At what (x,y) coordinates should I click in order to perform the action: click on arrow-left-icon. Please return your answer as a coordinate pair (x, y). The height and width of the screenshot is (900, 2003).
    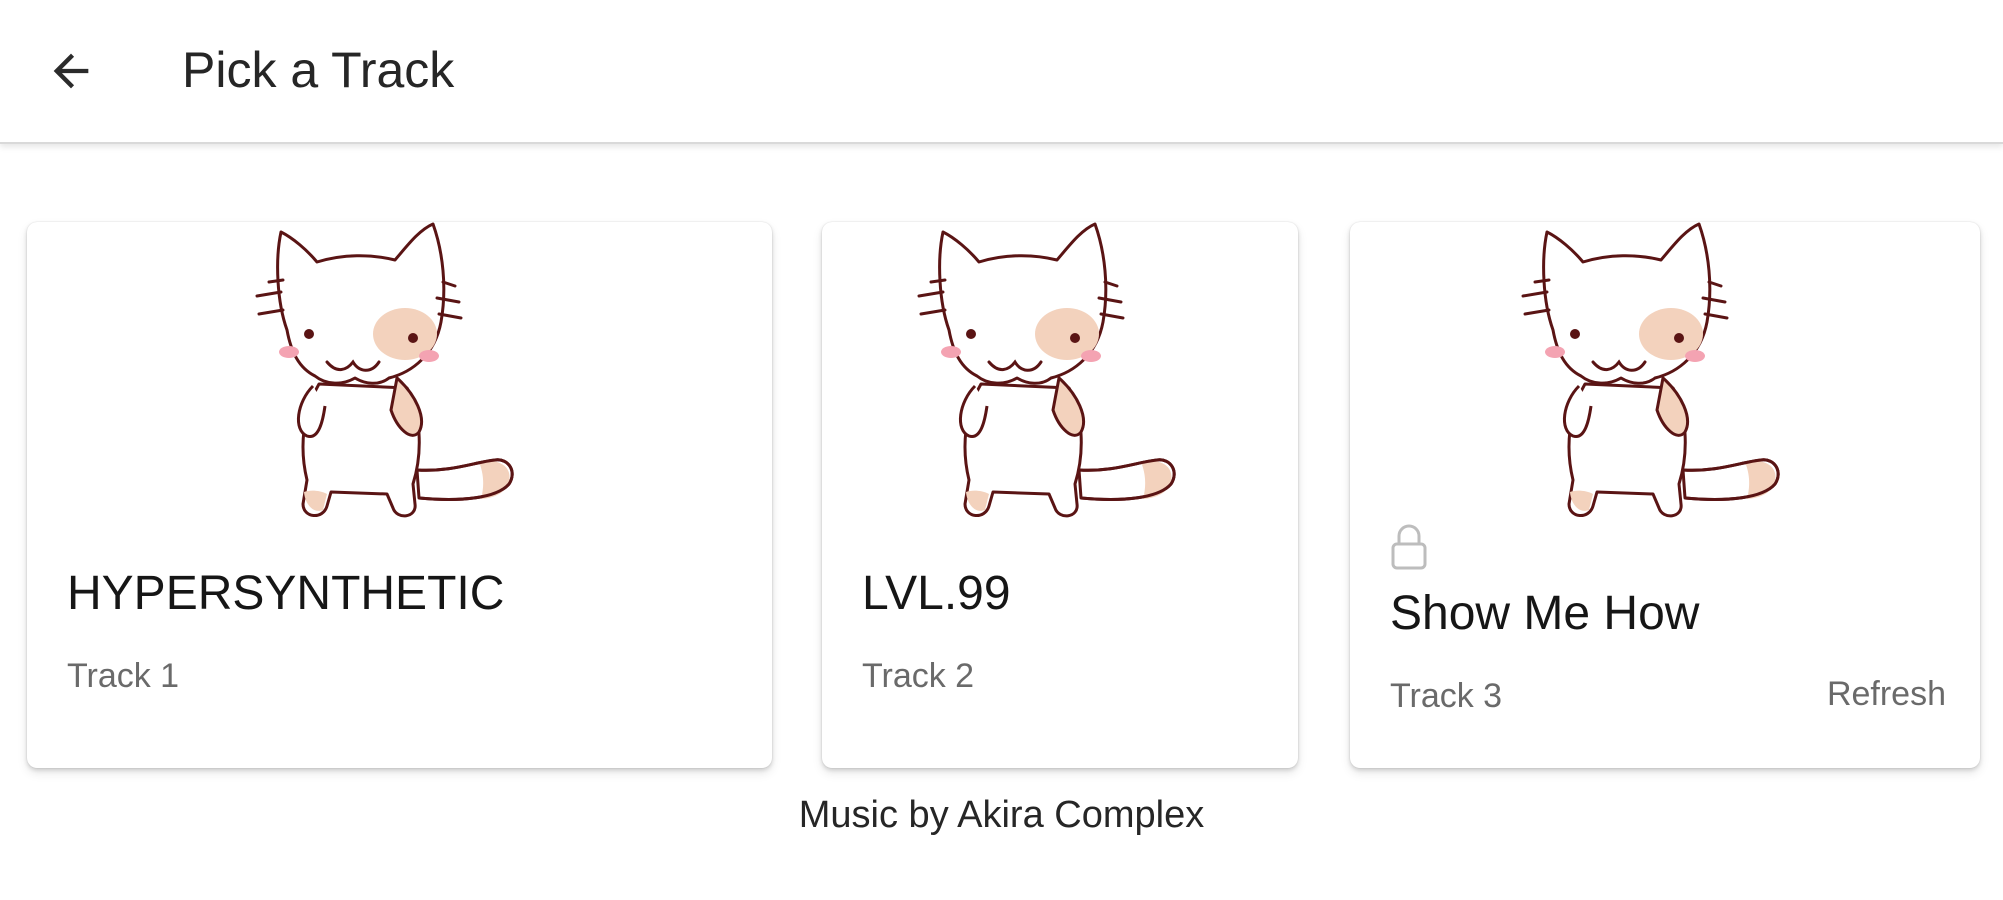
    Looking at the image, I should click on (71, 71).